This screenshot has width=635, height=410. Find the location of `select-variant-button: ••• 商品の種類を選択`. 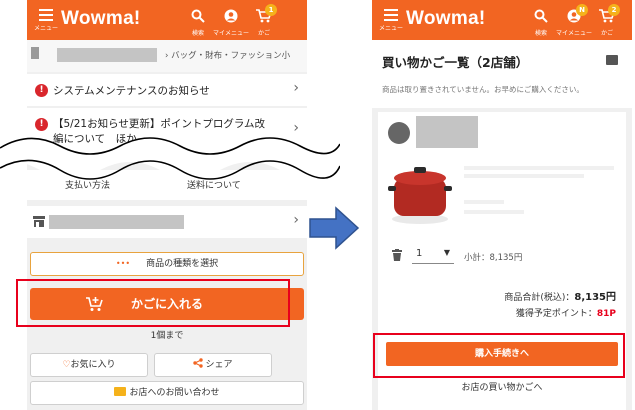

select-variant-button: ••• 商品の種類を選択 is located at coordinates (167, 264).